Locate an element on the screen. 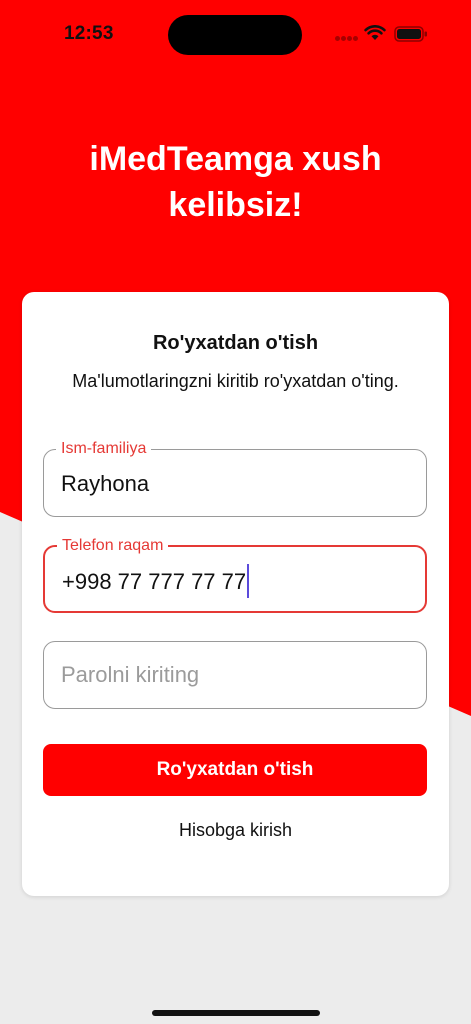 The height and width of the screenshot is (1024, 471). home-indicator is located at coordinates (236, 1013).